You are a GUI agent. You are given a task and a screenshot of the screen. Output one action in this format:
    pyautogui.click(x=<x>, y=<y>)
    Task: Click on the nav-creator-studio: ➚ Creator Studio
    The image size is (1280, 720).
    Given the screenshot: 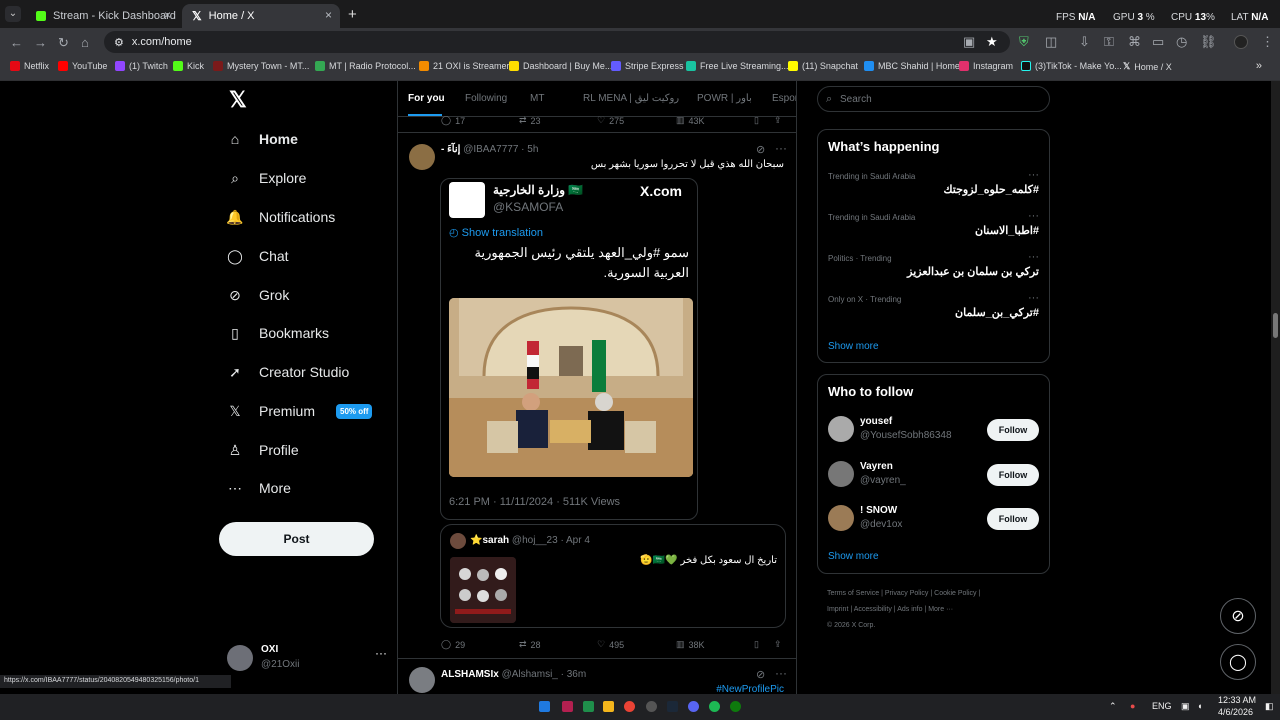 What is the action you would take?
    pyautogui.click(x=316, y=372)
    